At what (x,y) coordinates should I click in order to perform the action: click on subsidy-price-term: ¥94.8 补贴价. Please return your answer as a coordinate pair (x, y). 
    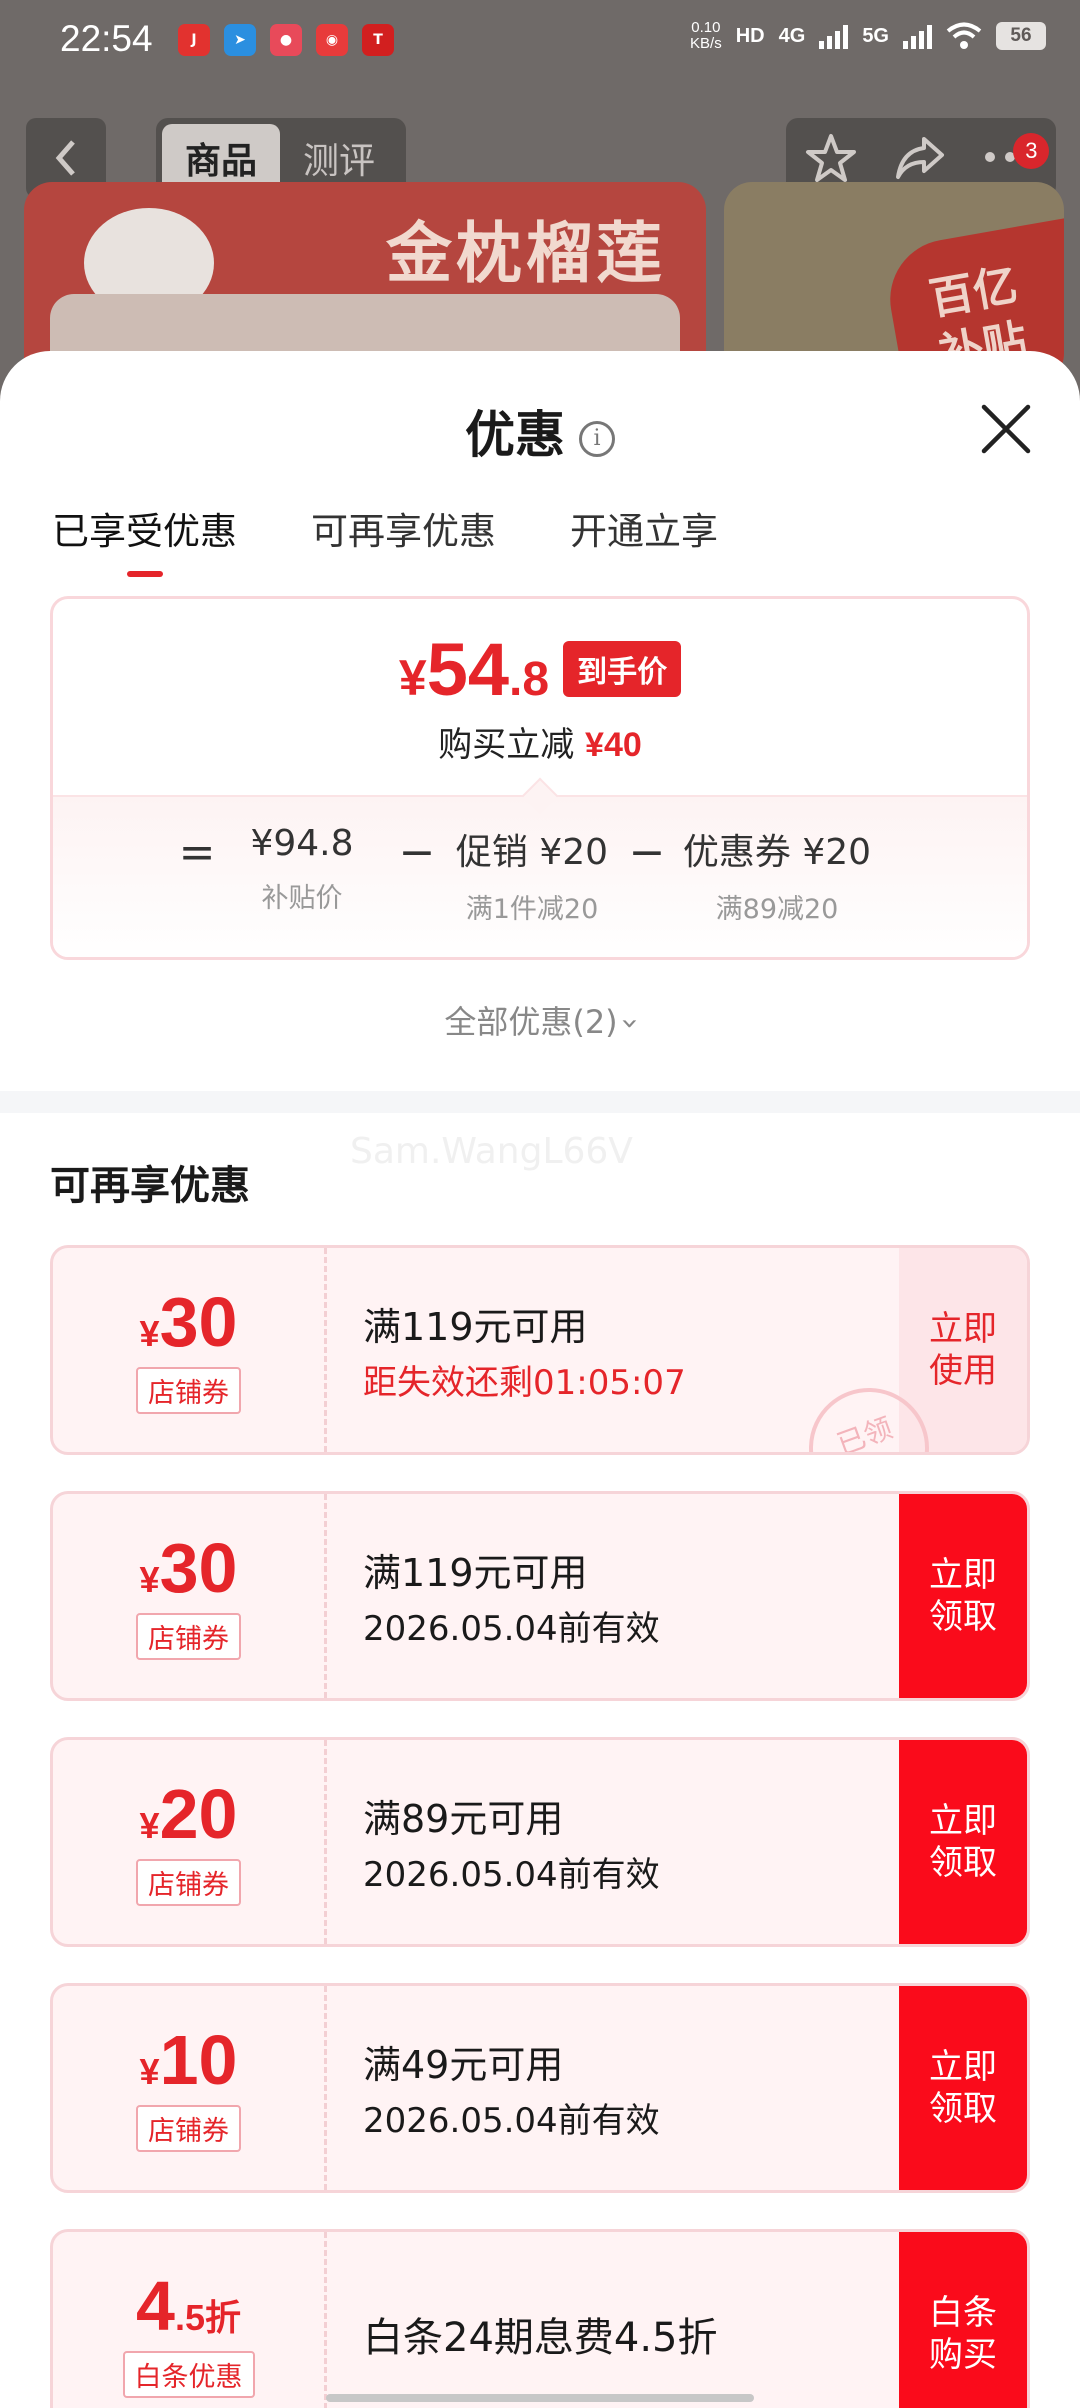
    Looking at the image, I should click on (302, 868).